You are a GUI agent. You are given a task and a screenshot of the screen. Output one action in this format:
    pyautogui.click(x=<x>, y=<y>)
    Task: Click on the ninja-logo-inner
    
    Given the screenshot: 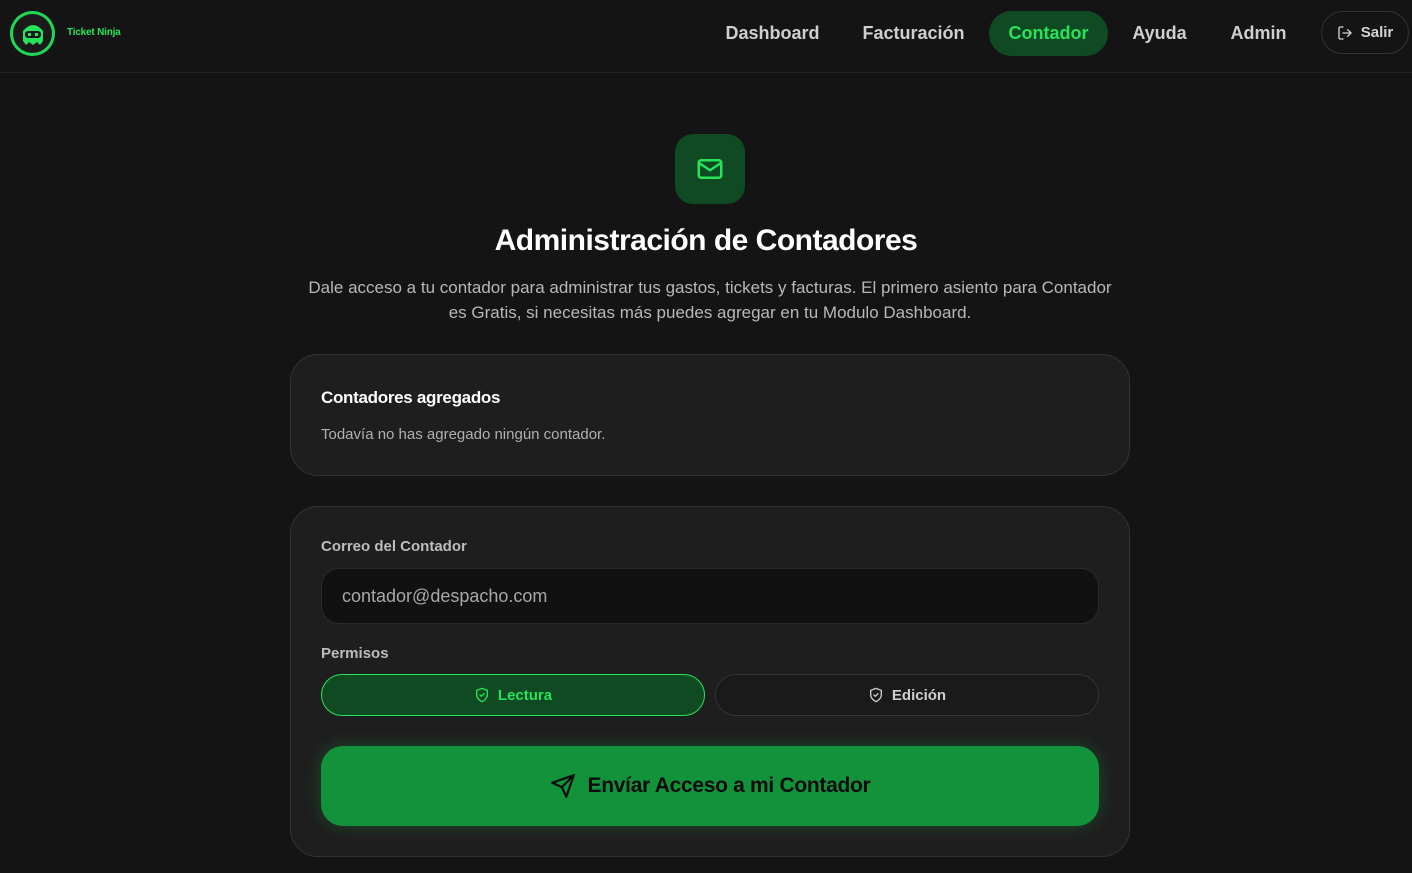 What is the action you would take?
    pyautogui.click(x=32, y=33)
    